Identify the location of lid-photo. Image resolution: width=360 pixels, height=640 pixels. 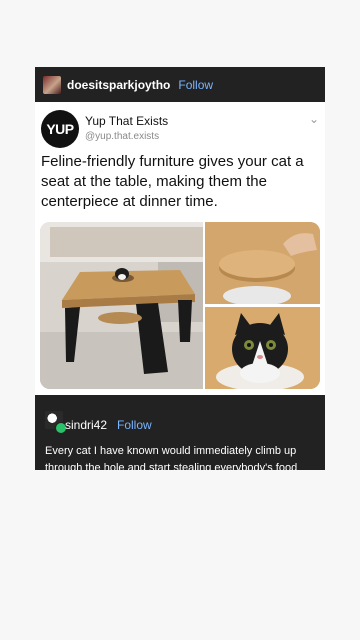
(262, 263).